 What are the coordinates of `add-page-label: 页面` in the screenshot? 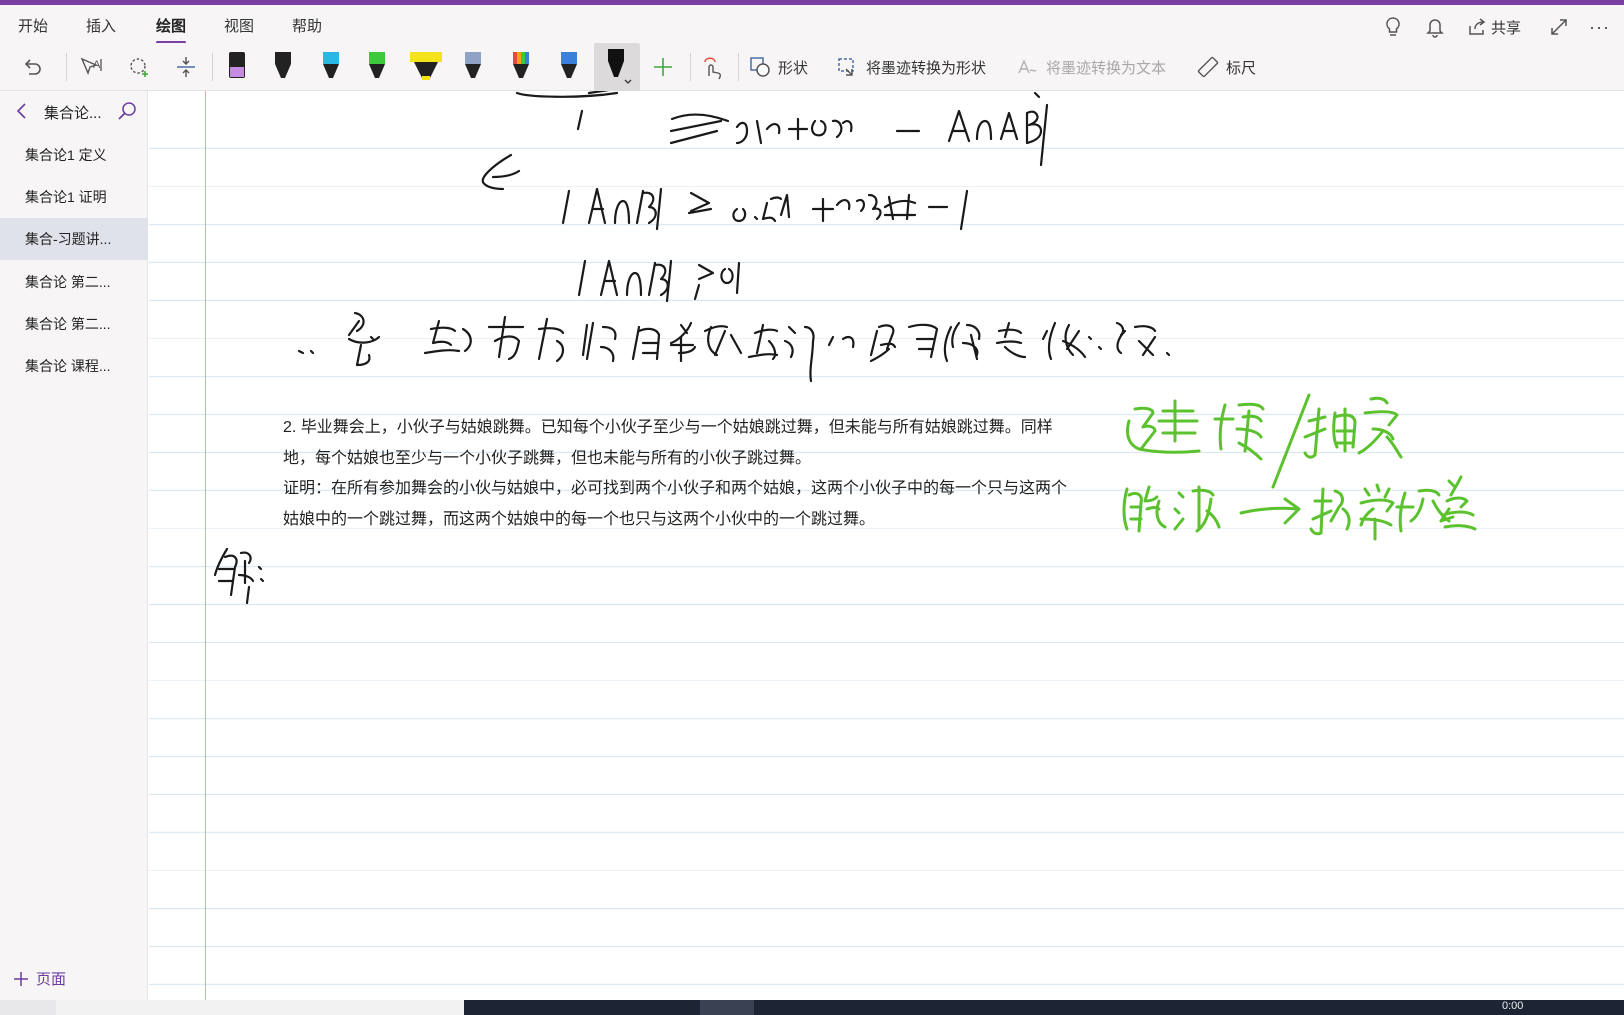 It's located at (51, 979).